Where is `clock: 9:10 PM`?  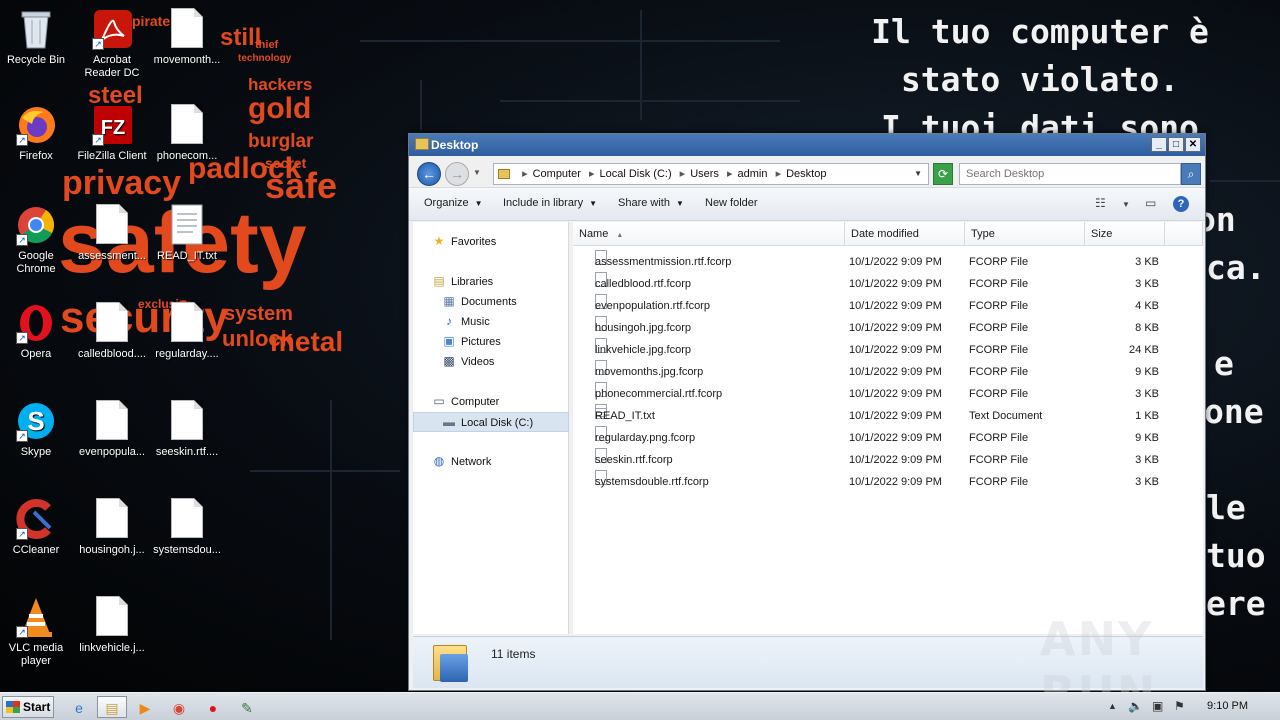 clock: 9:10 PM is located at coordinates (1227, 706).